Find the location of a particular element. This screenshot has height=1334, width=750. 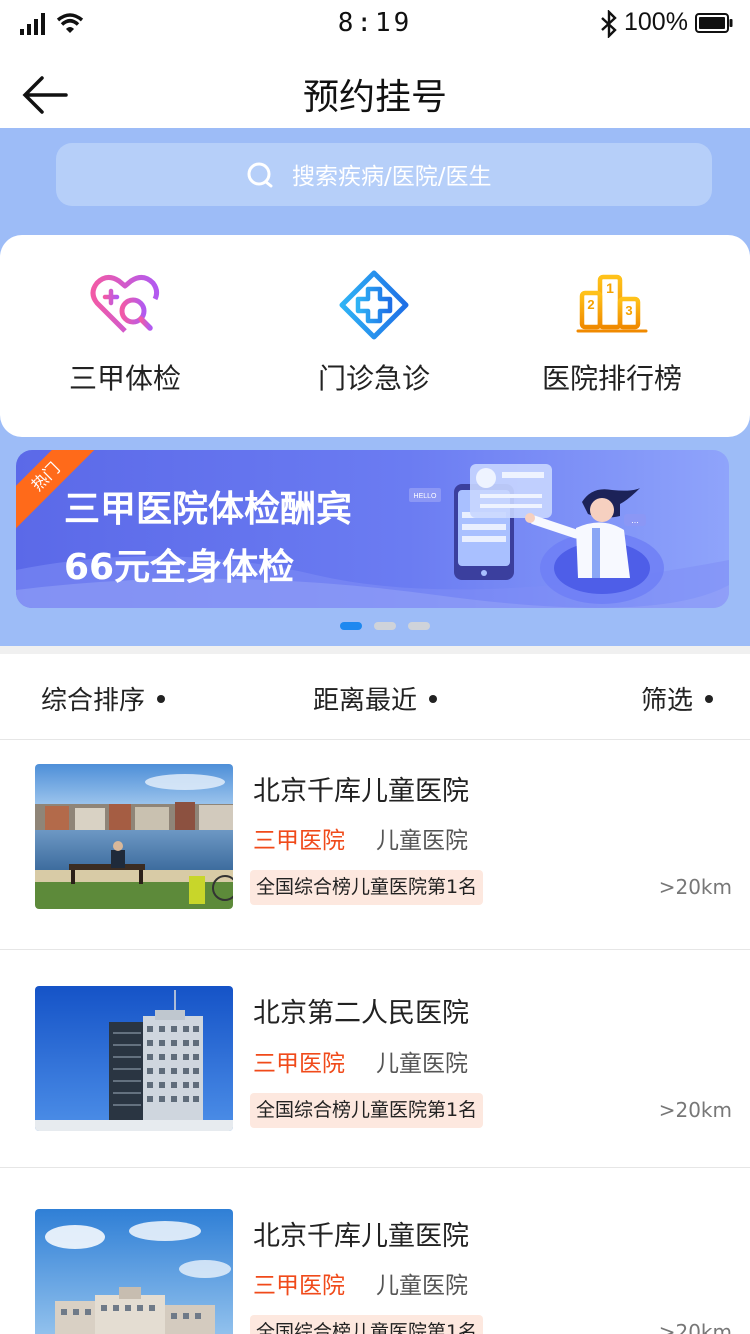

quick-action-label: 医院排行榜 is located at coordinates (611, 378).